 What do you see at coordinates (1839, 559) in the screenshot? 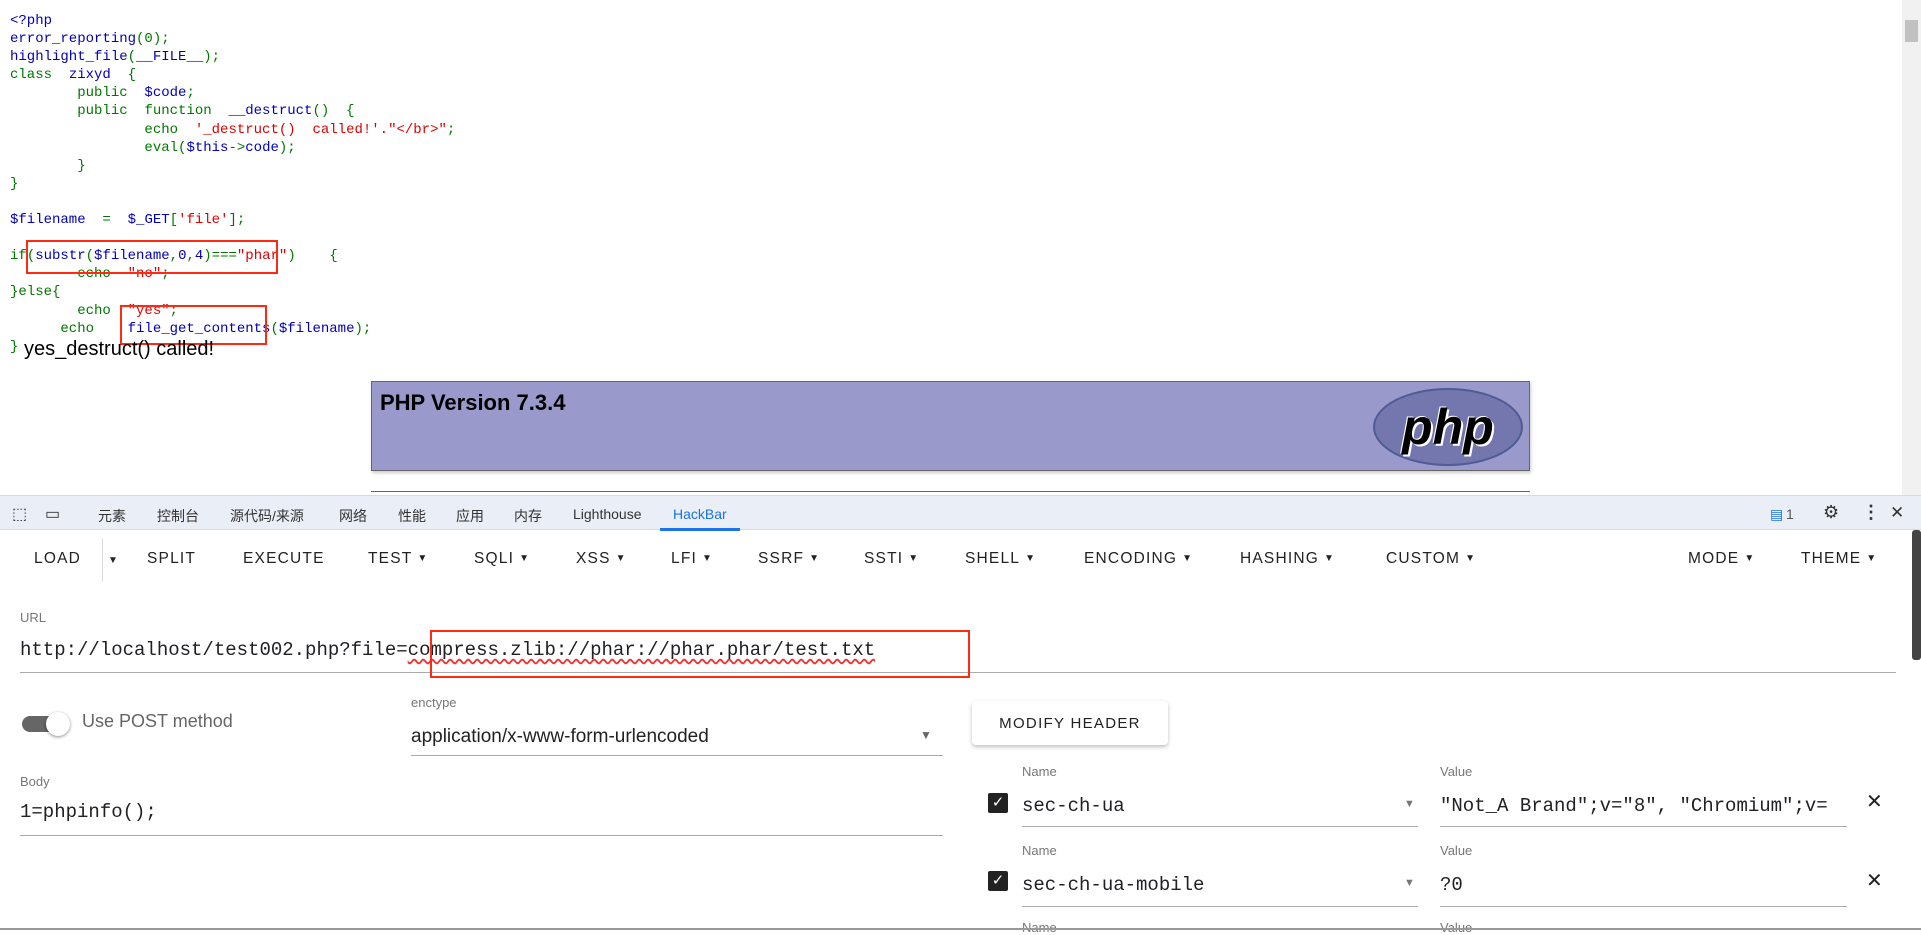
I see `theme-menu: THEME ▼` at bounding box center [1839, 559].